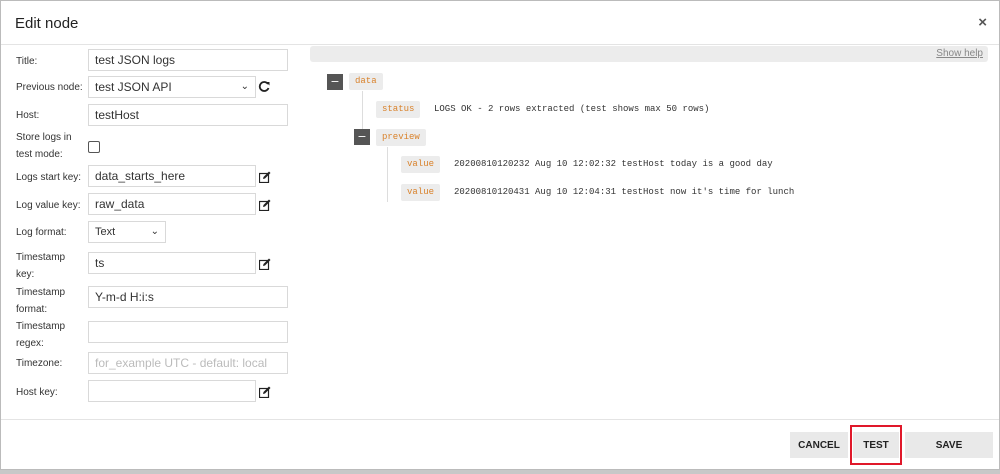  I want to click on timestamp-format-input, so click(188, 297).